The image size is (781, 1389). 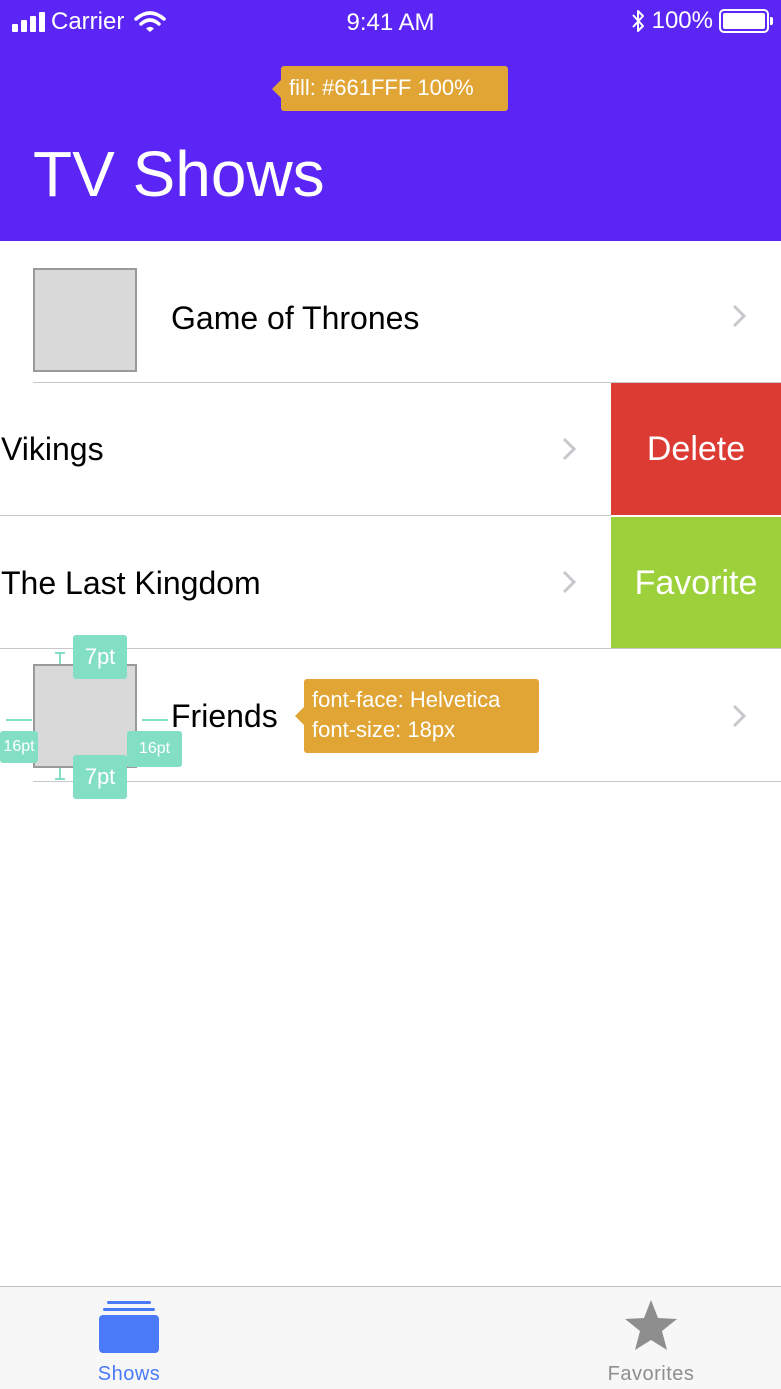 I want to click on battery-percent: 100%, so click(x=682, y=20).